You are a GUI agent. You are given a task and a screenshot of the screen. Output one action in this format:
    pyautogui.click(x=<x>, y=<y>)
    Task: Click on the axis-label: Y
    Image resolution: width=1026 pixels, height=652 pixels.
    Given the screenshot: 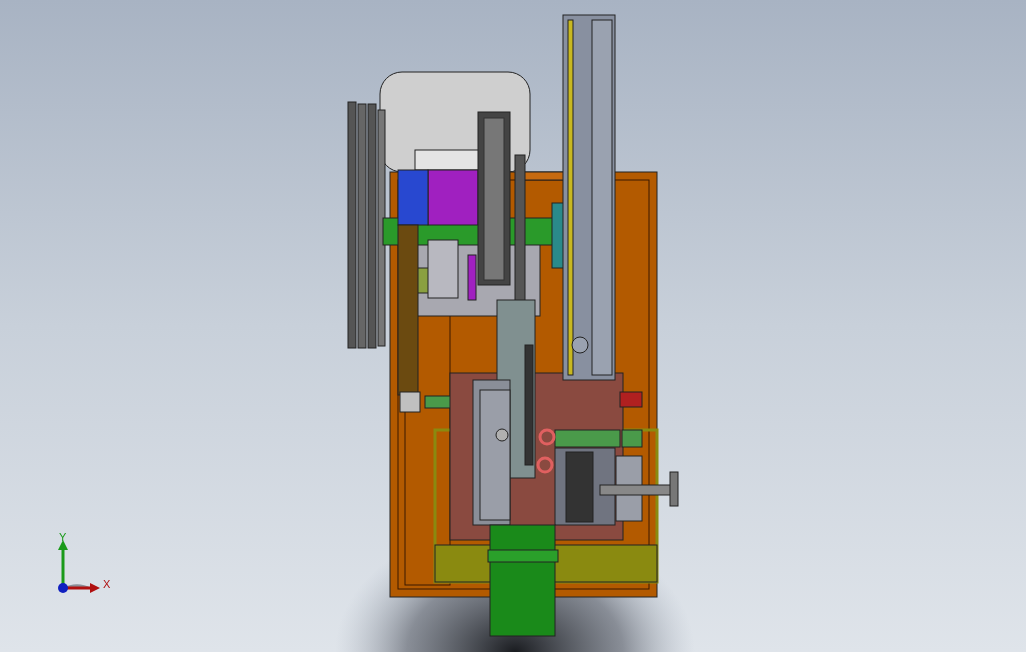 What is the action you would take?
    pyautogui.click(x=63, y=537)
    